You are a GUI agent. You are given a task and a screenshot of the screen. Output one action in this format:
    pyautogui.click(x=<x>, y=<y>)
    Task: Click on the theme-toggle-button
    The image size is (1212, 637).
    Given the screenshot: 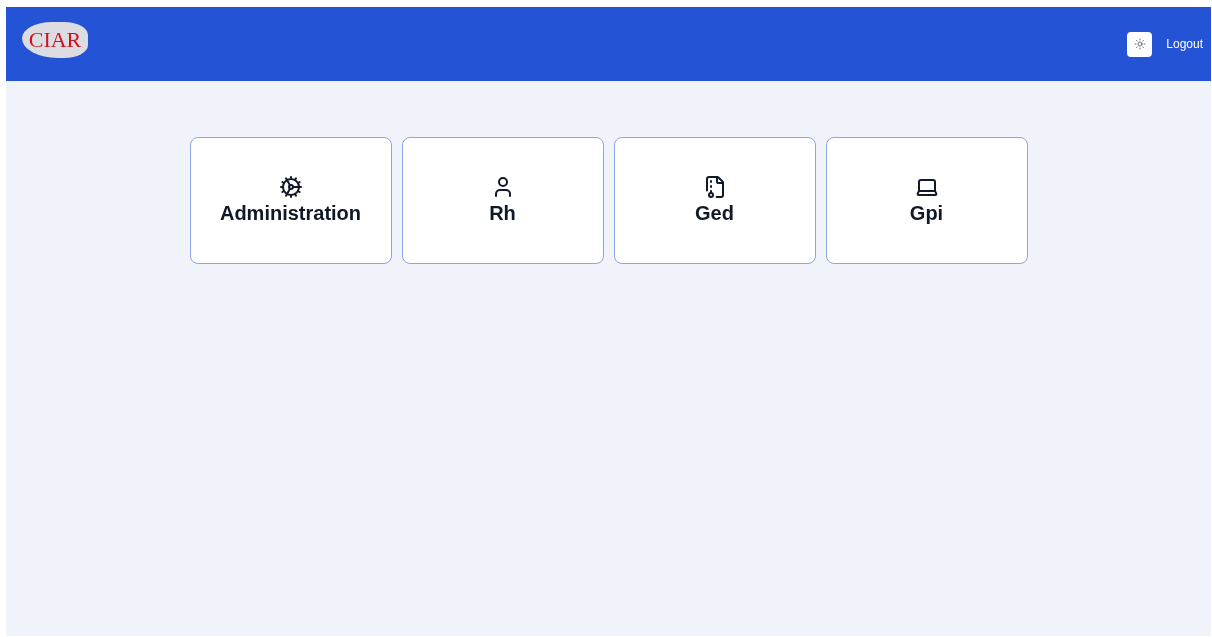 What is the action you would take?
    pyautogui.click(x=1140, y=44)
    